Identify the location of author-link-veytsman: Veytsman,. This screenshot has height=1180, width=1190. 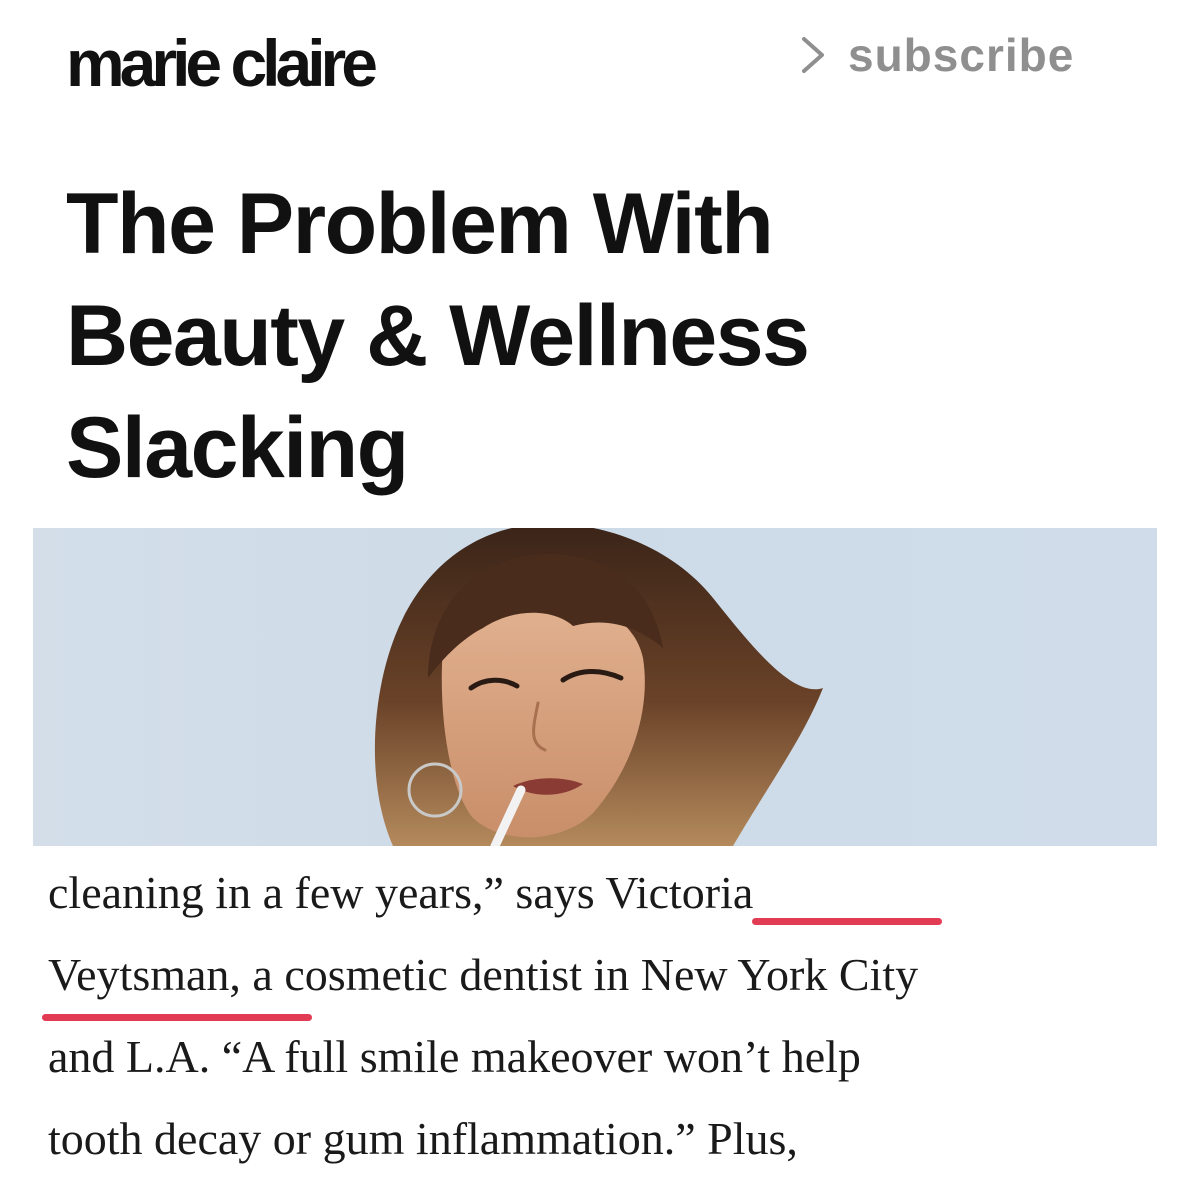
(144, 974).